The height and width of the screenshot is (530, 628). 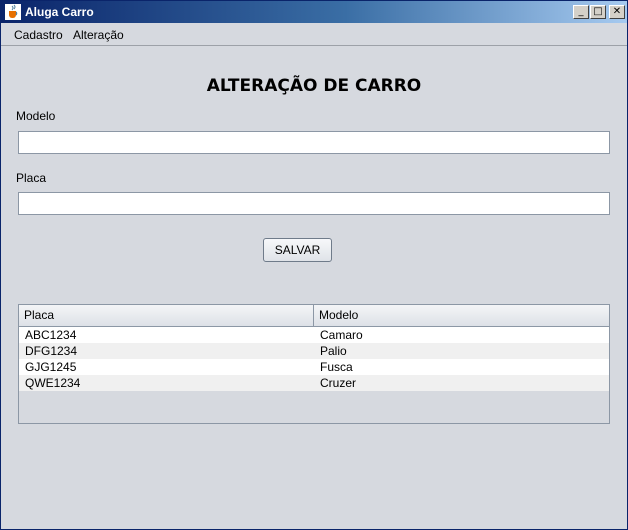 What do you see at coordinates (166, 315) in the screenshot?
I see `column-header-placa: Placa` at bounding box center [166, 315].